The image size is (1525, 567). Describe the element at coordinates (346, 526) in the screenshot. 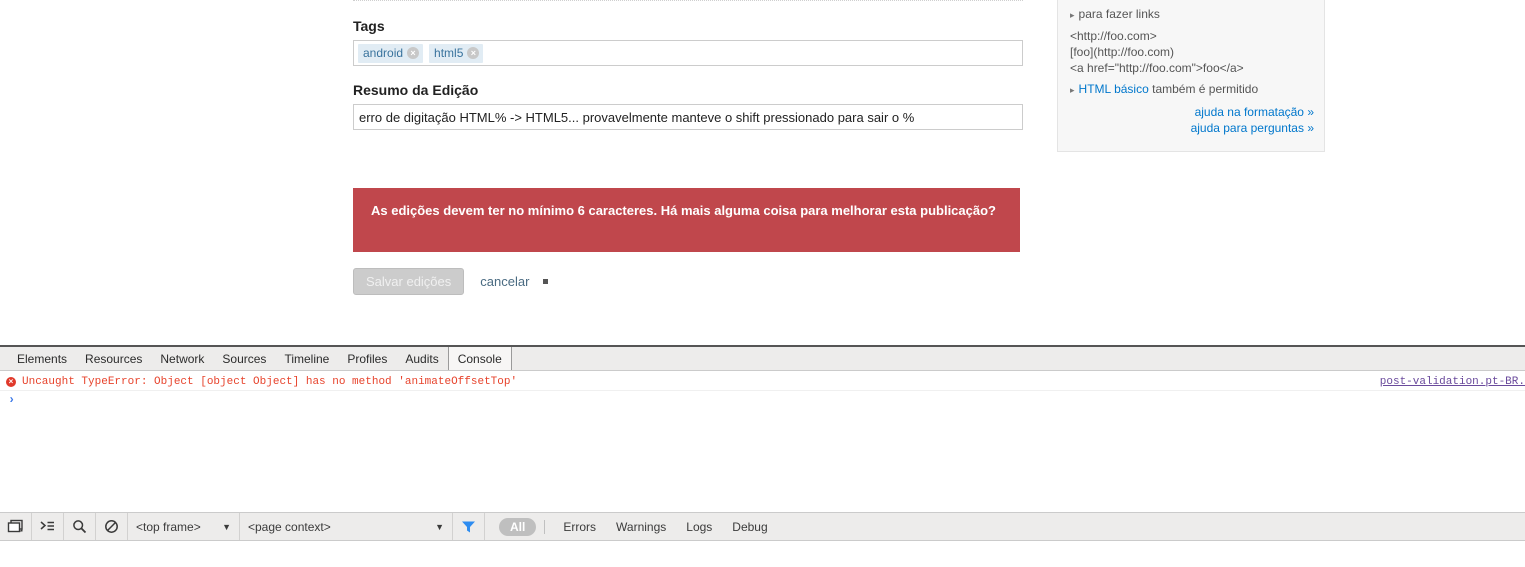

I see `context-selector: <page context> ▼` at that location.